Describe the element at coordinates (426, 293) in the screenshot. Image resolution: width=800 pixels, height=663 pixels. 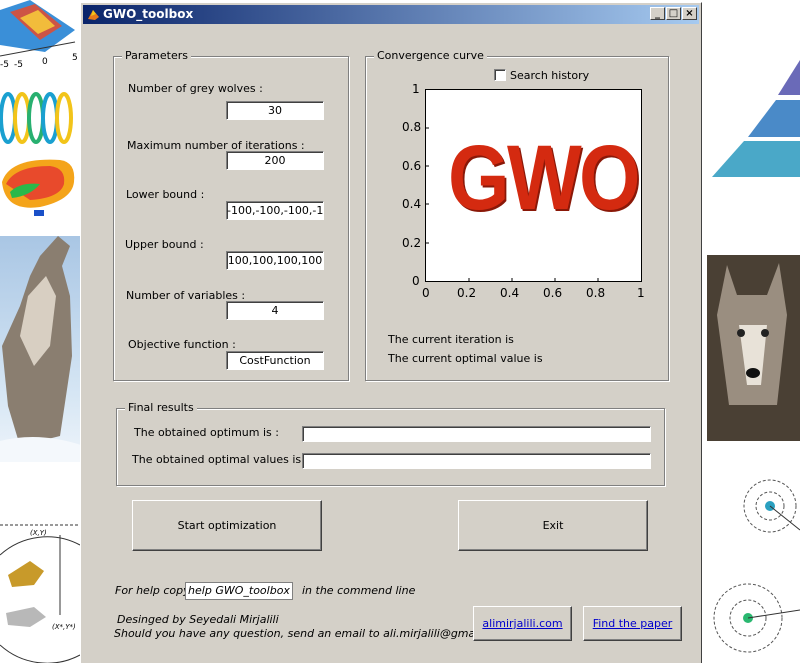
I see `x-tick-label: 0` at that location.